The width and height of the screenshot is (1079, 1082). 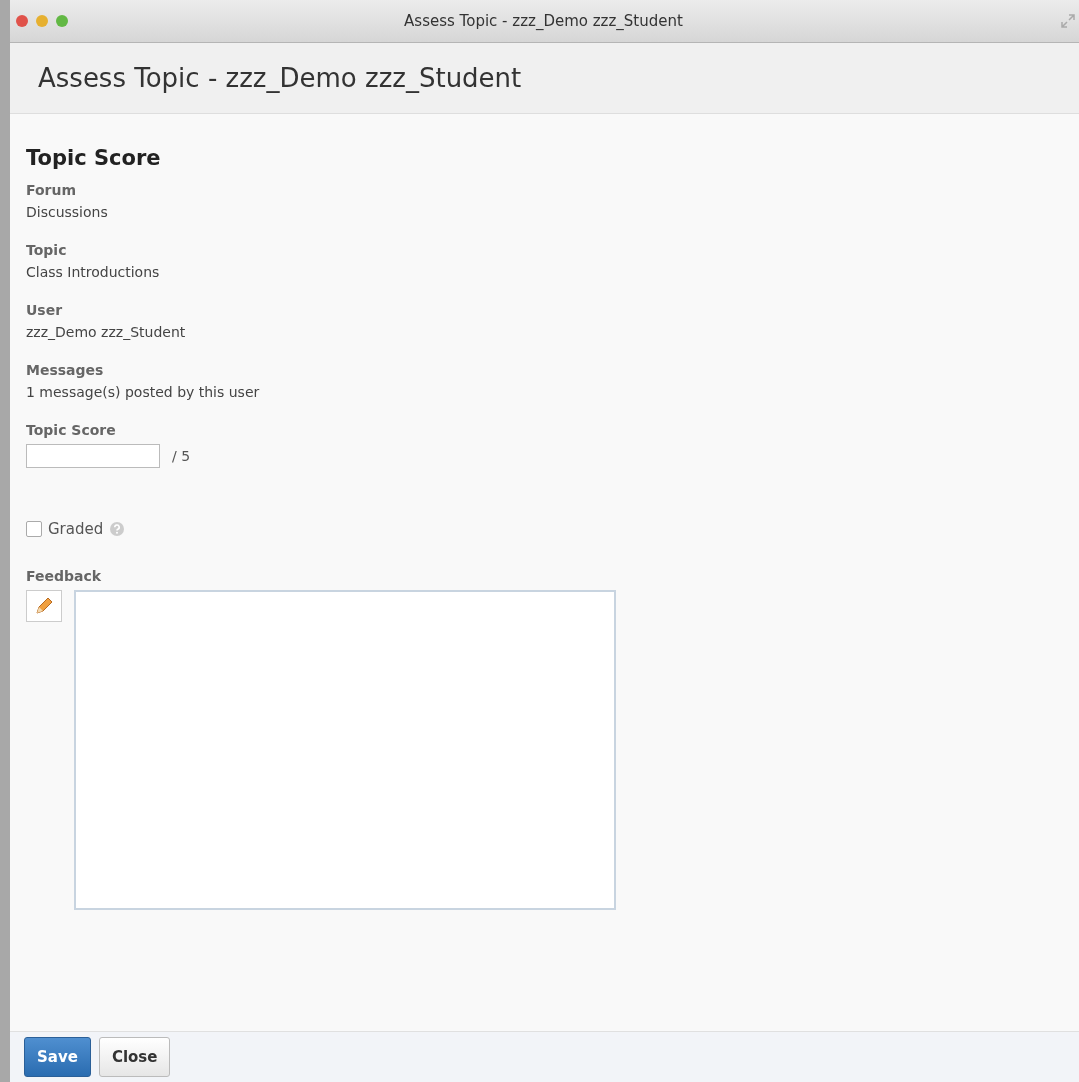 What do you see at coordinates (62, 21) in the screenshot?
I see `zoom-window-icon` at bounding box center [62, 21].